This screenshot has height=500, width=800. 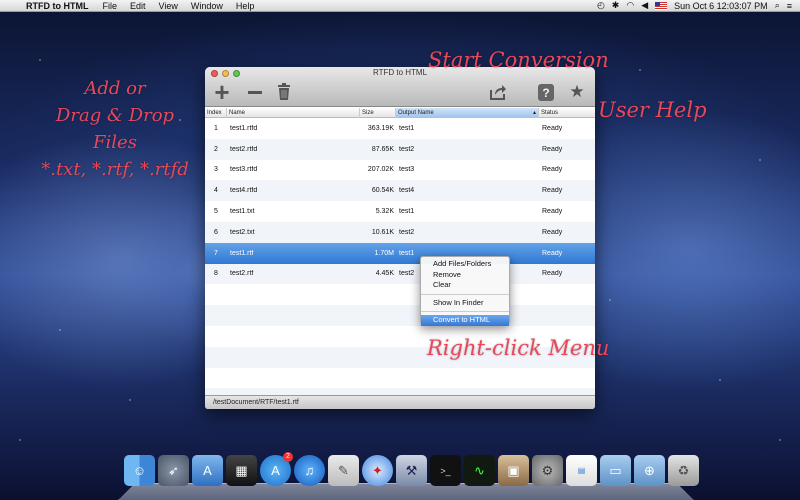 I want to click on cell-output-name: test2, so click(x=407, y=149).